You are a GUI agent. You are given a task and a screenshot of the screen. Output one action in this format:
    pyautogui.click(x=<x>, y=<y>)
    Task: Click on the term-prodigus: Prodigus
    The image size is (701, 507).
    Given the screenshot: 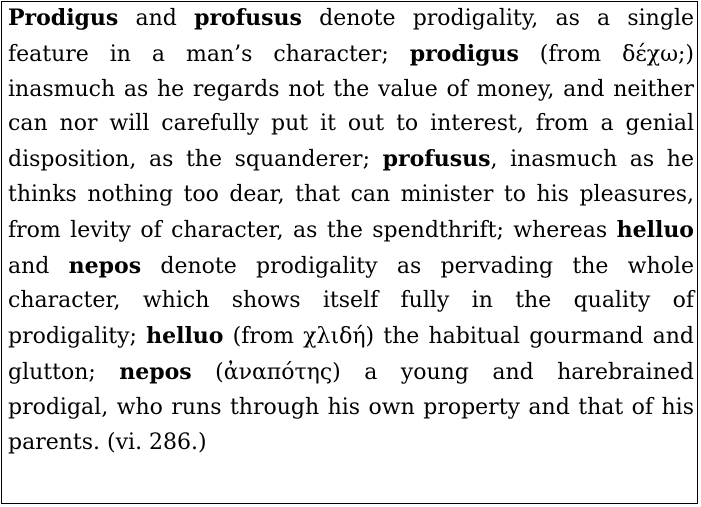 What is the action you would take?
    pyautogui.click(x=63, y=18)
    